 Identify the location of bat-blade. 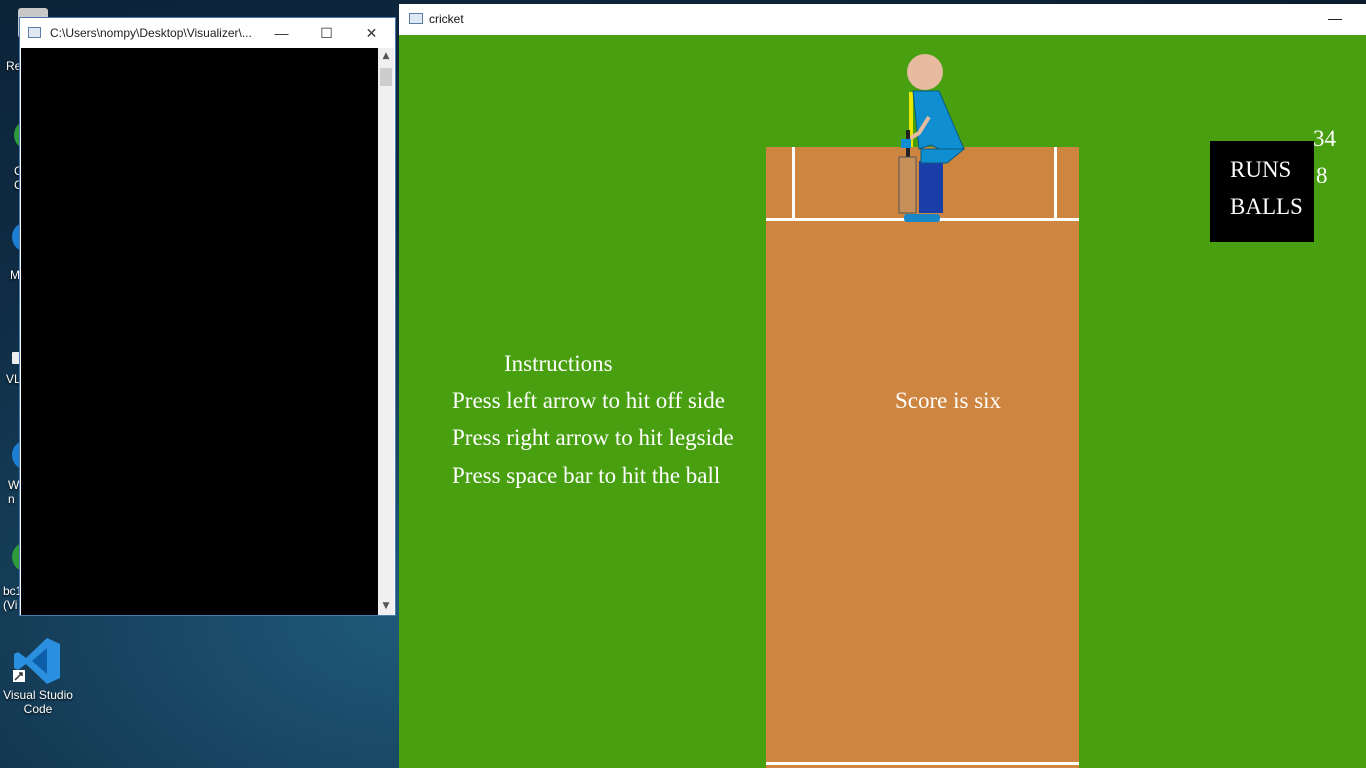
(907, 185).